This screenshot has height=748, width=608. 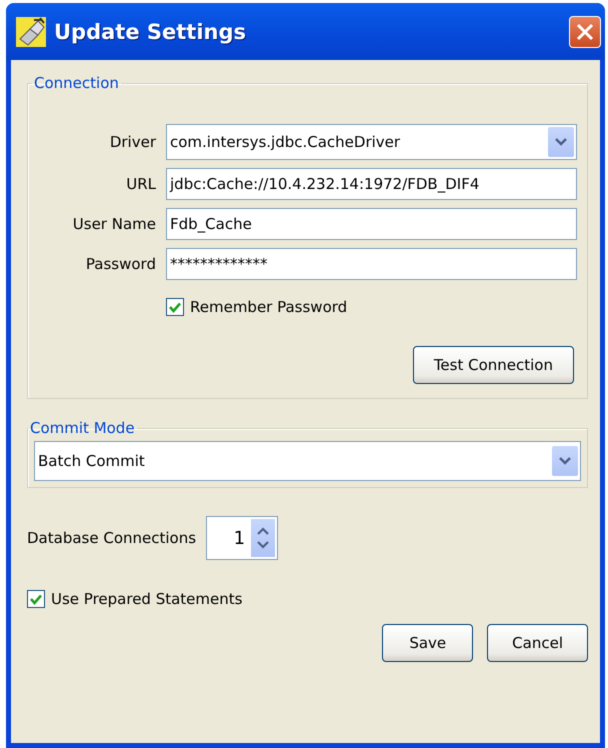 I want to click on checkbox-label: Use Prepared Statements, so click(x=146, y=599).